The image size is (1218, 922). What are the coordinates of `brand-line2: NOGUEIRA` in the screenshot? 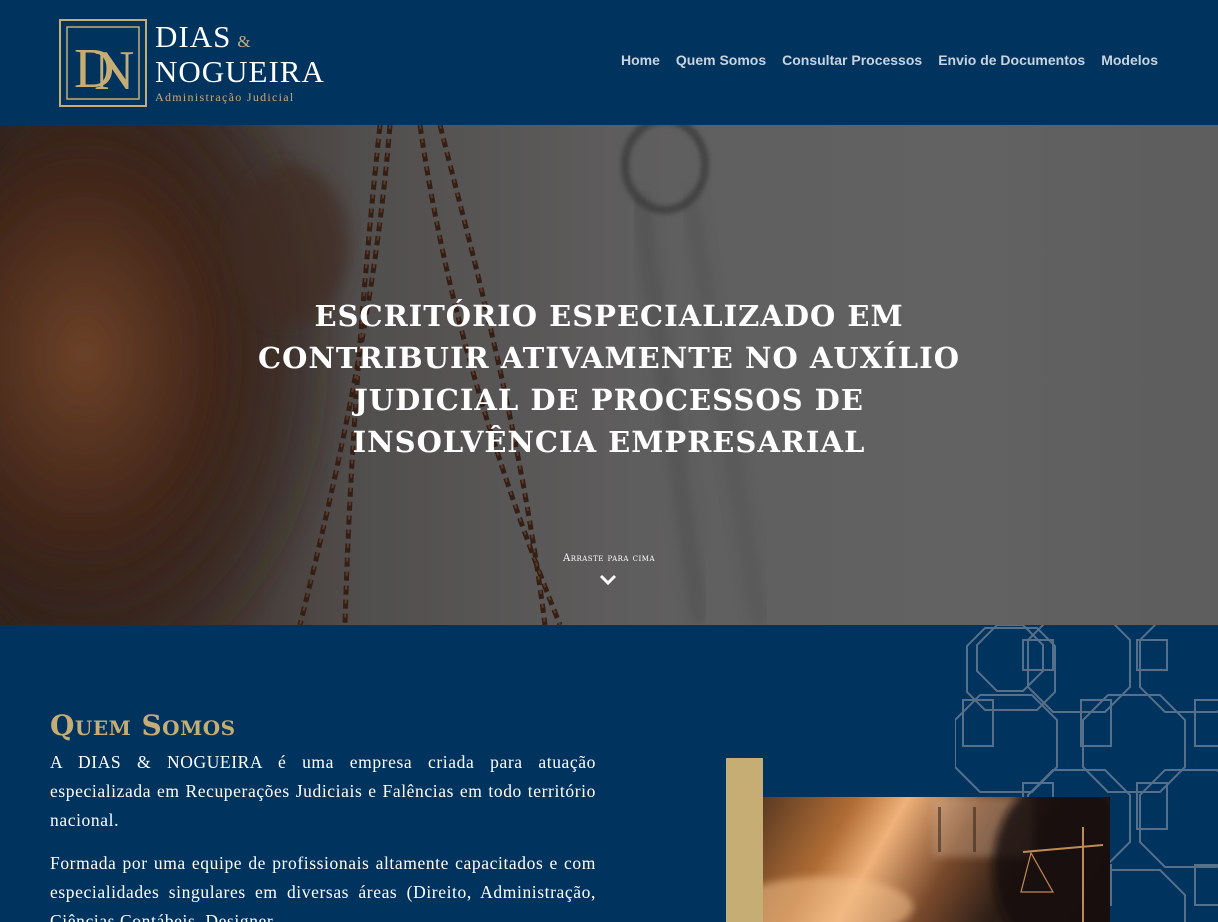 It's located at (240, 71).